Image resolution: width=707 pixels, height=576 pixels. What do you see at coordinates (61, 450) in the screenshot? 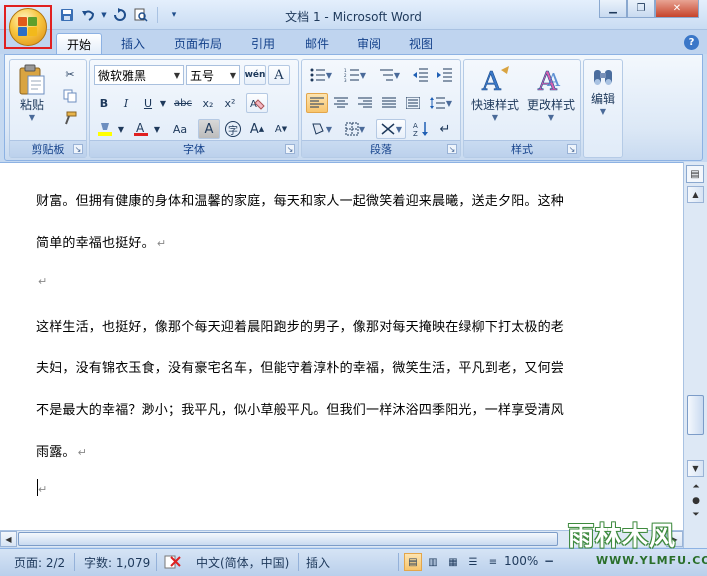
I see `paragraph-line: 雨露。 ↵` at bounding box center [61, 450].